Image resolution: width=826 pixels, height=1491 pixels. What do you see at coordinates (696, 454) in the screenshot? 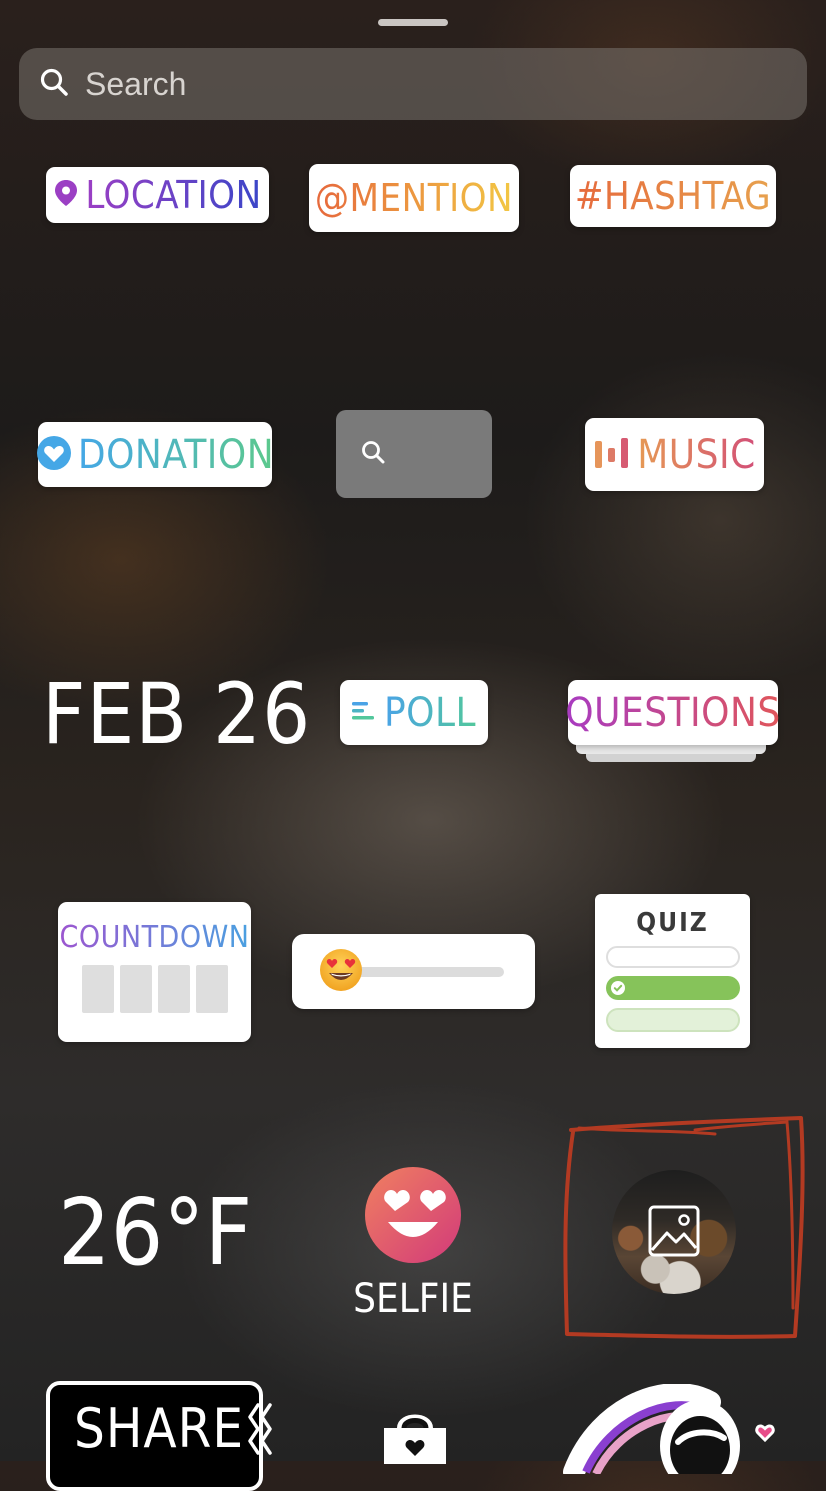
I see `music-label: MUSIC` at bounding box center [696, 454].